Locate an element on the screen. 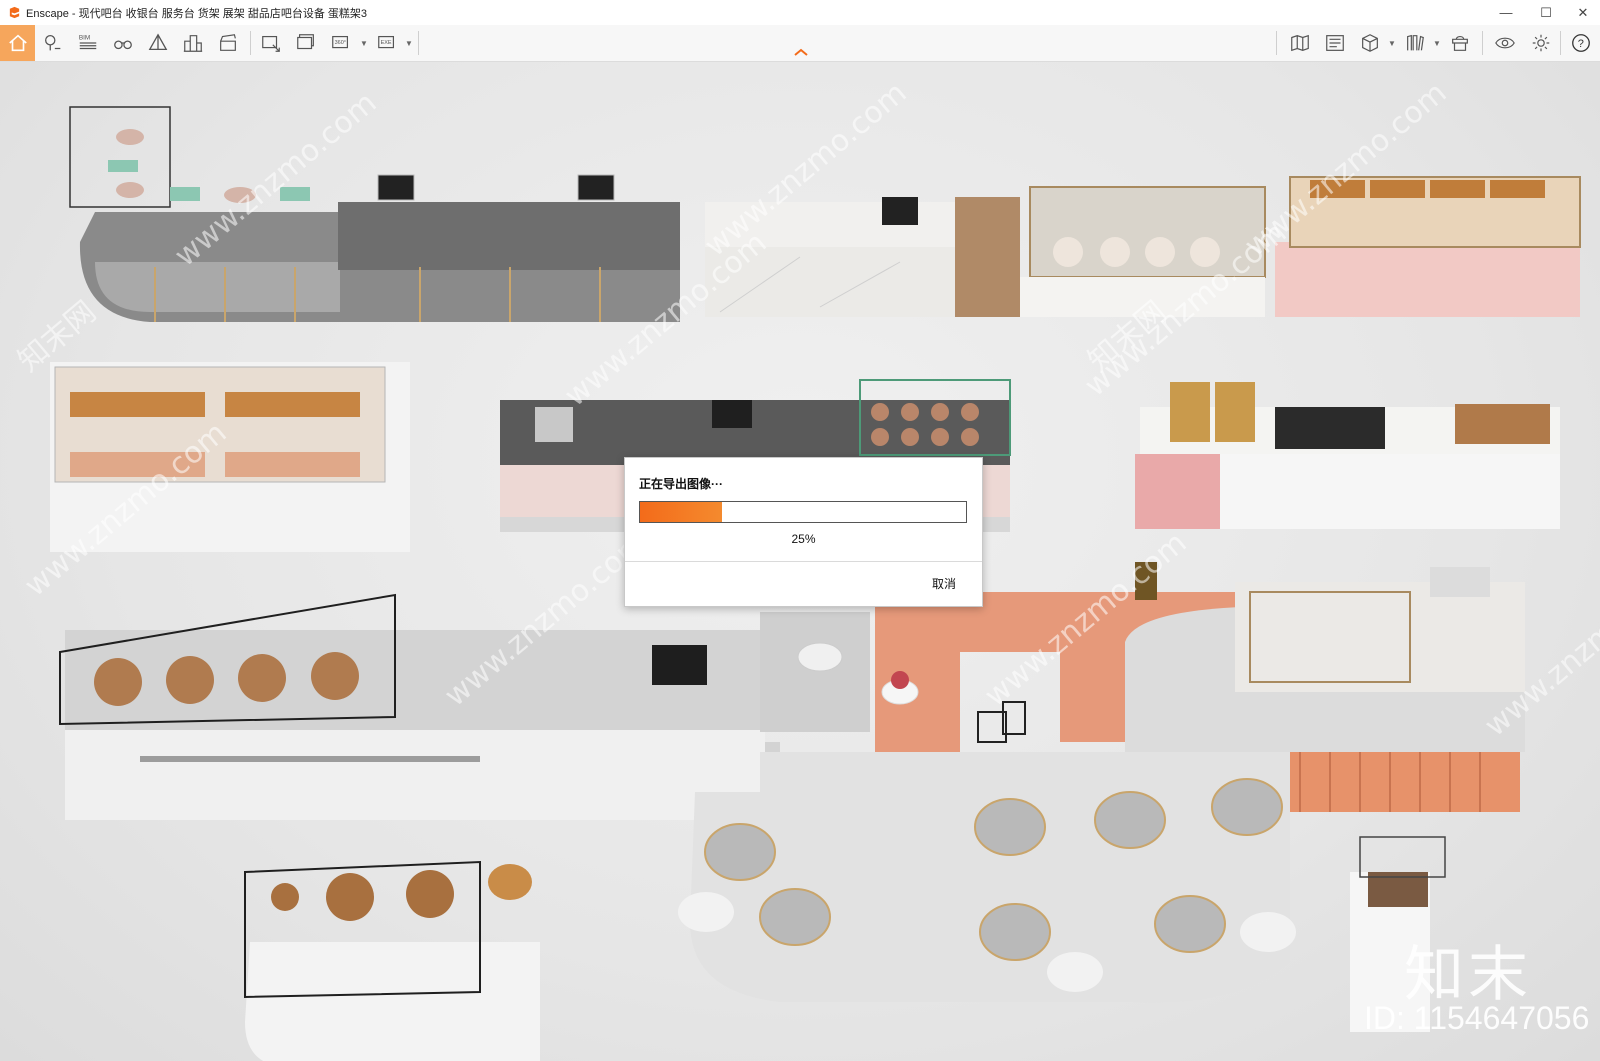  brand-id-text: ID: 1154647056 is located at coordinates (1477, 1018).